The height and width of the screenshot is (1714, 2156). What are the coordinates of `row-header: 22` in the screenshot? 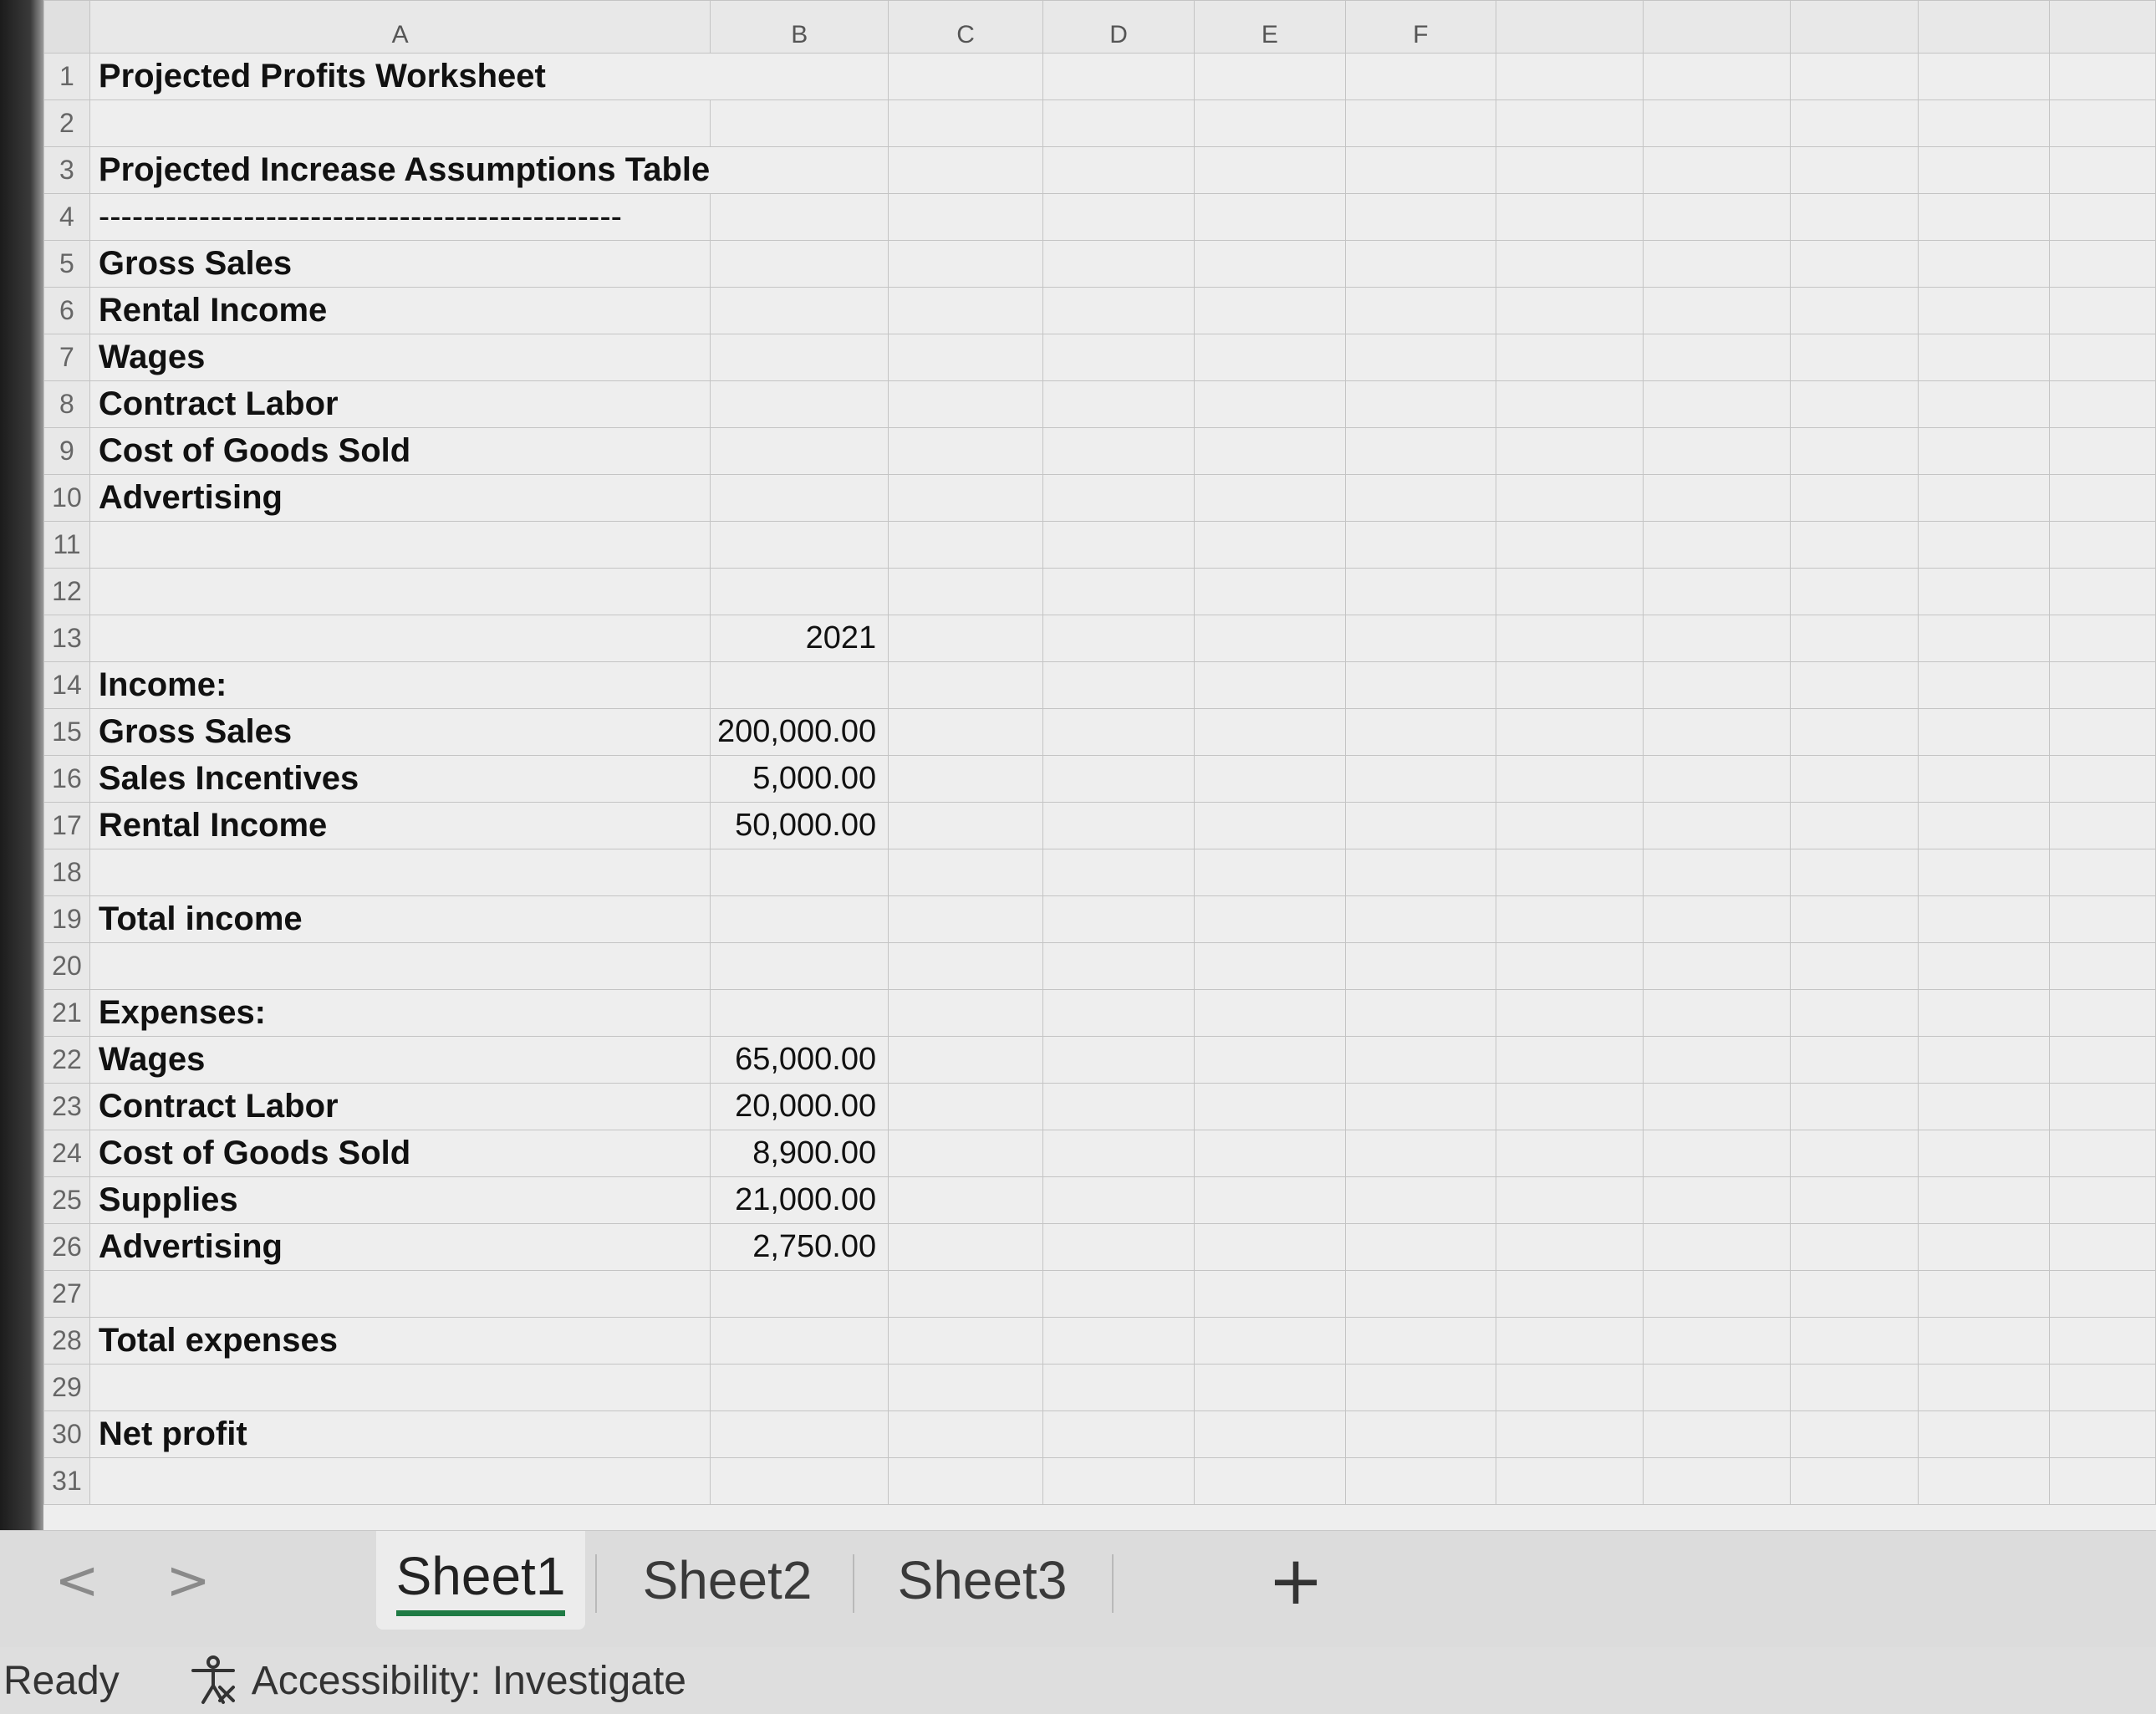 It's located at (67, 1060).